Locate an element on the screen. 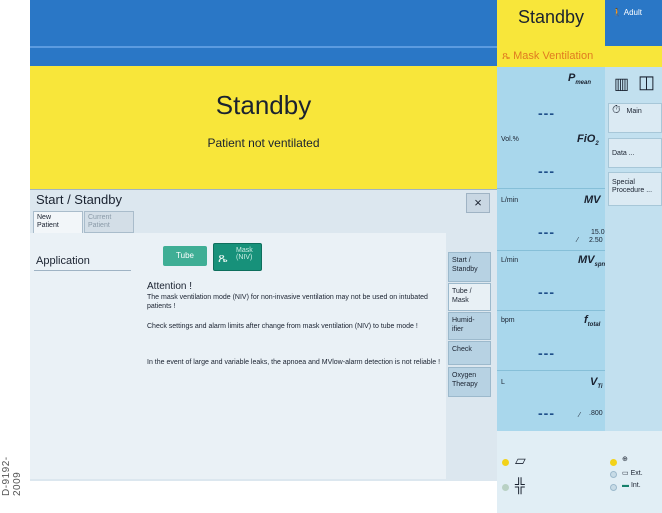 The height and width of the screenshot is (513, 662). tab-current-patient: Current Patient is located at coordinates (109, 222).